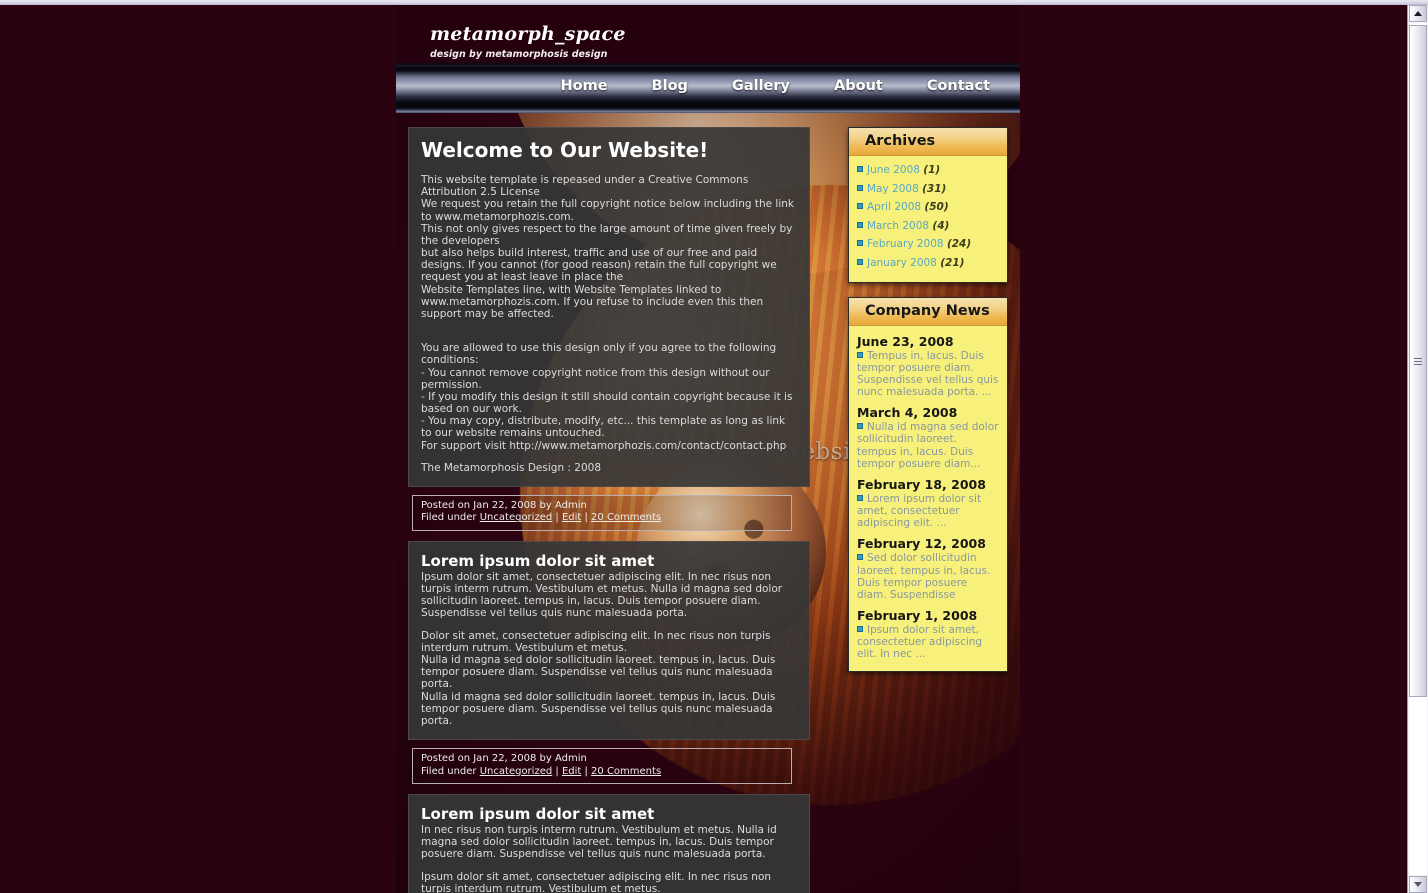 The height and width of the screenshot is (893, 1428). I want to click on scrollbar-grip-icon, so click(1418, 361).